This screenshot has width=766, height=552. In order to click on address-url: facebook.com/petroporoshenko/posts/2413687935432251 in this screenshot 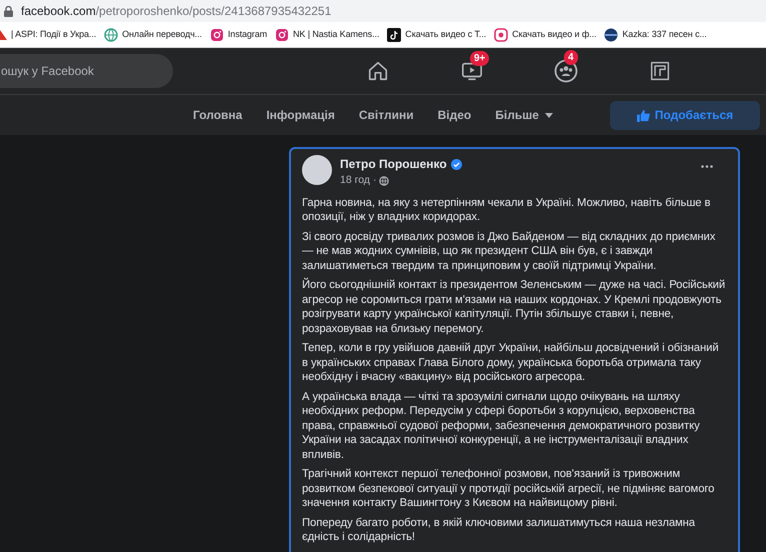, I will do `click(176, 11)`.